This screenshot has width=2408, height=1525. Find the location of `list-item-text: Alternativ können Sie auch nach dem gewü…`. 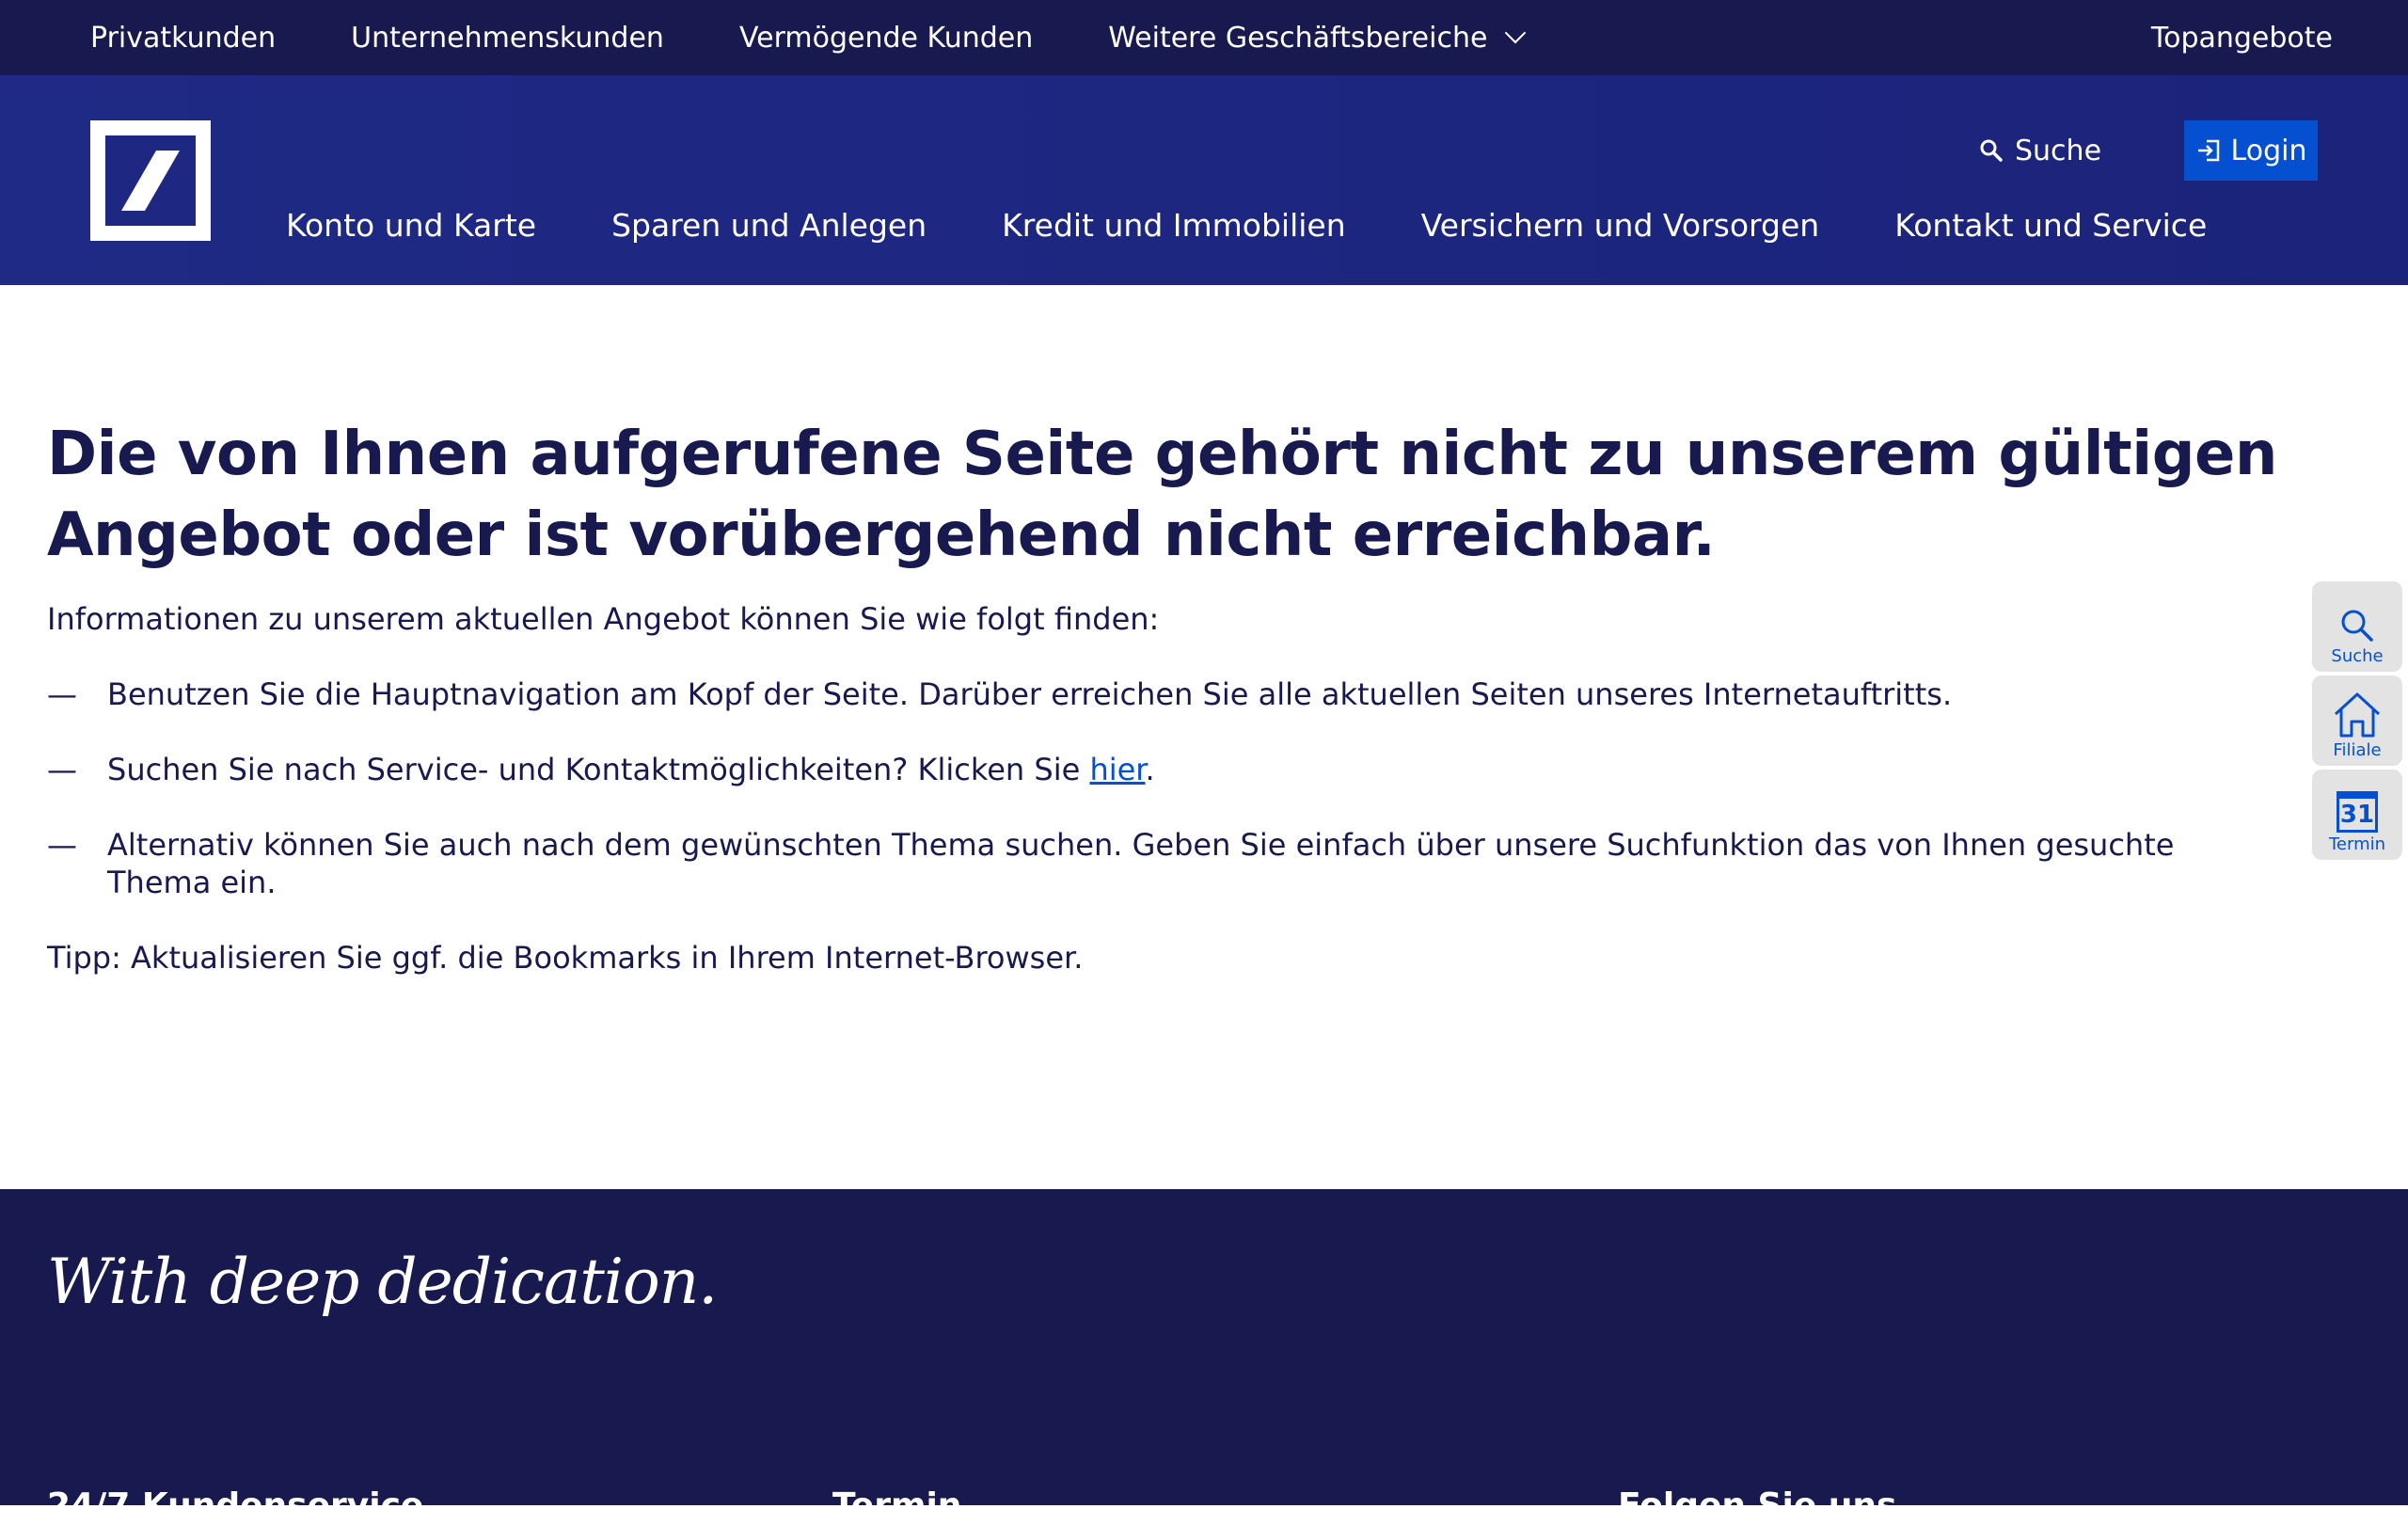

list-item-text: Alternativ können Sie auch nach dem gewü… is located at coordinates (1141, 863).